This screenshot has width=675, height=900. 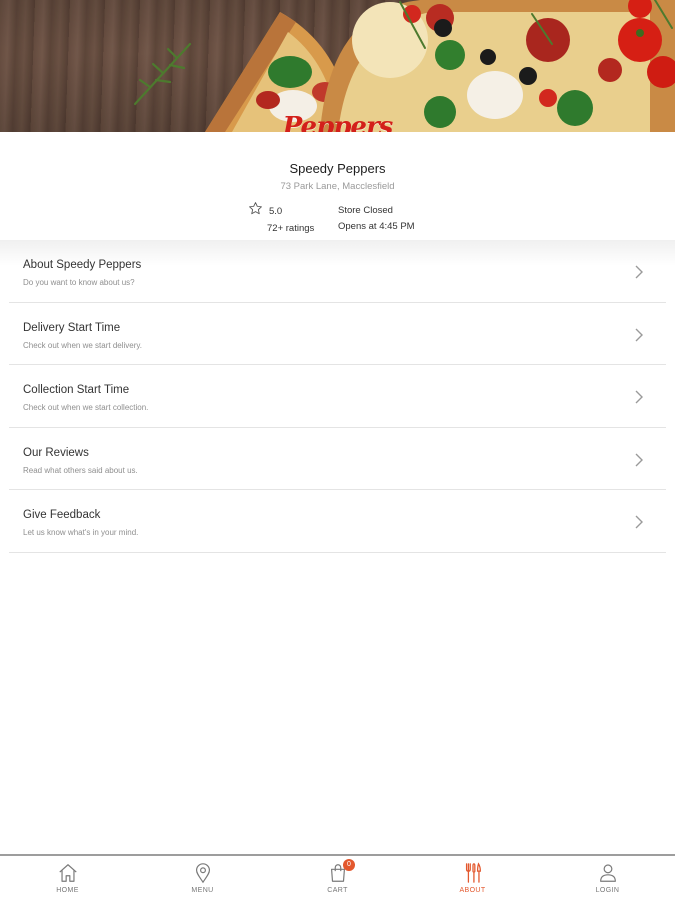 What do you see at coordinates (376, 226) in the screenshot?
I see `opening-time: Opens at 4:45 PM` at bounding box center [376, 226].